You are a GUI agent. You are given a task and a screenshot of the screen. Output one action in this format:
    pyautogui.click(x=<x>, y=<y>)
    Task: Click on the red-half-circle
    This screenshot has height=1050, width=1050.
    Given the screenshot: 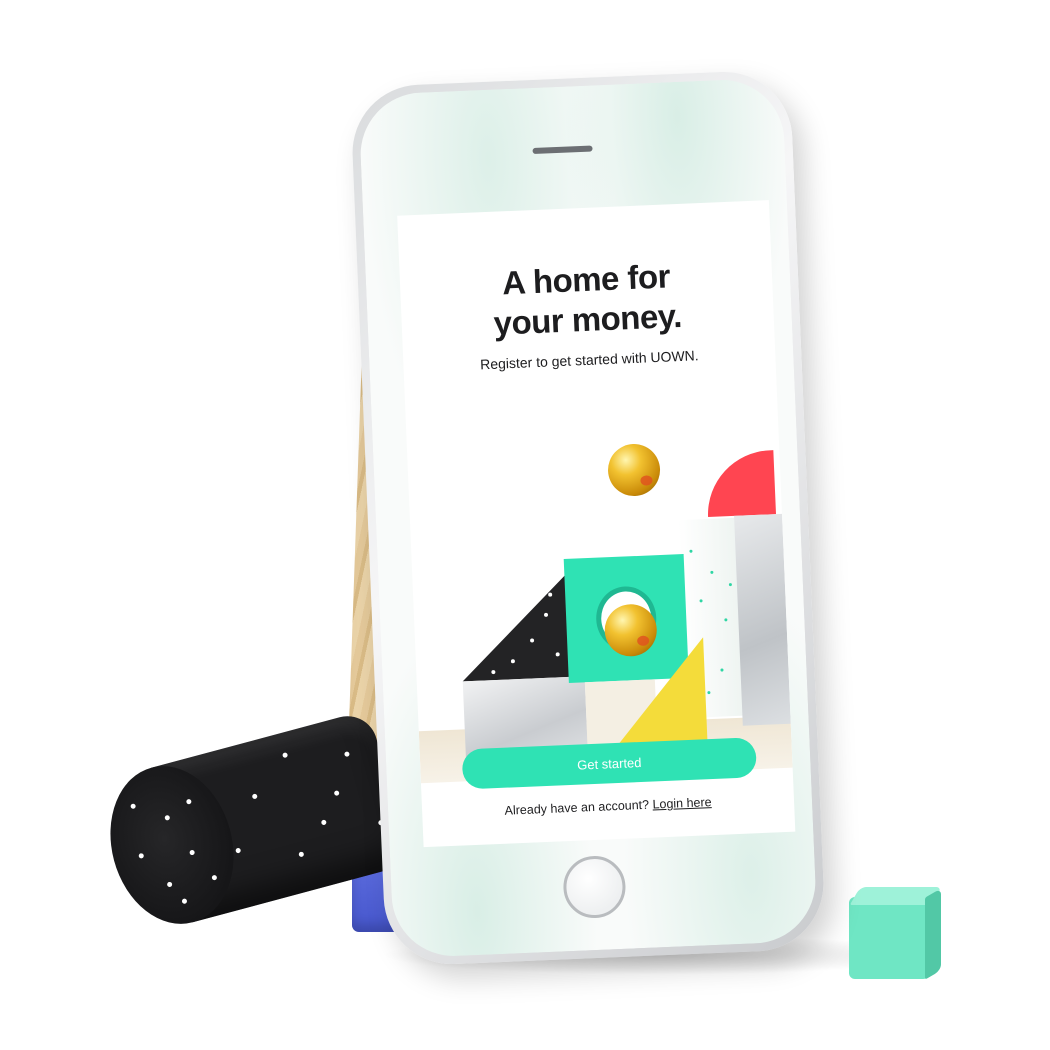 What is the action you would take?
    pyautogui.click(x=741, y=483)
    